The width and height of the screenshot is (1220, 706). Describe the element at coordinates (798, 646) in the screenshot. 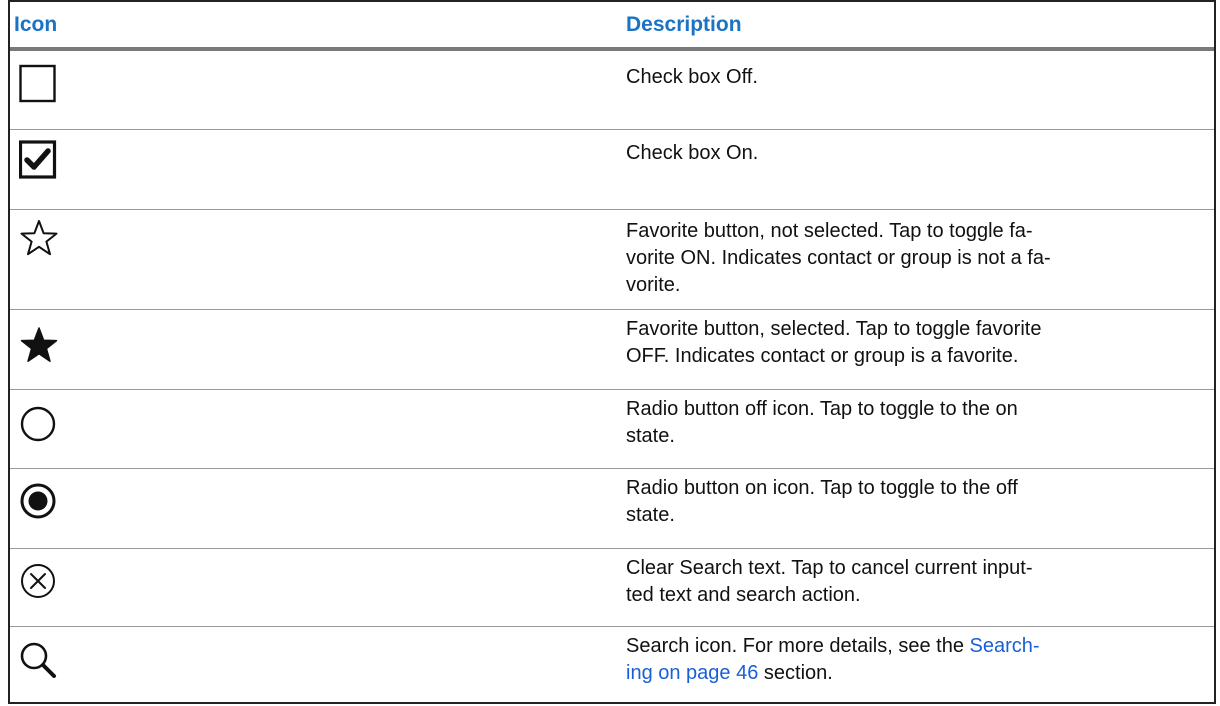

I see `row-description-text: Search icon. For more details, see the` at that location.